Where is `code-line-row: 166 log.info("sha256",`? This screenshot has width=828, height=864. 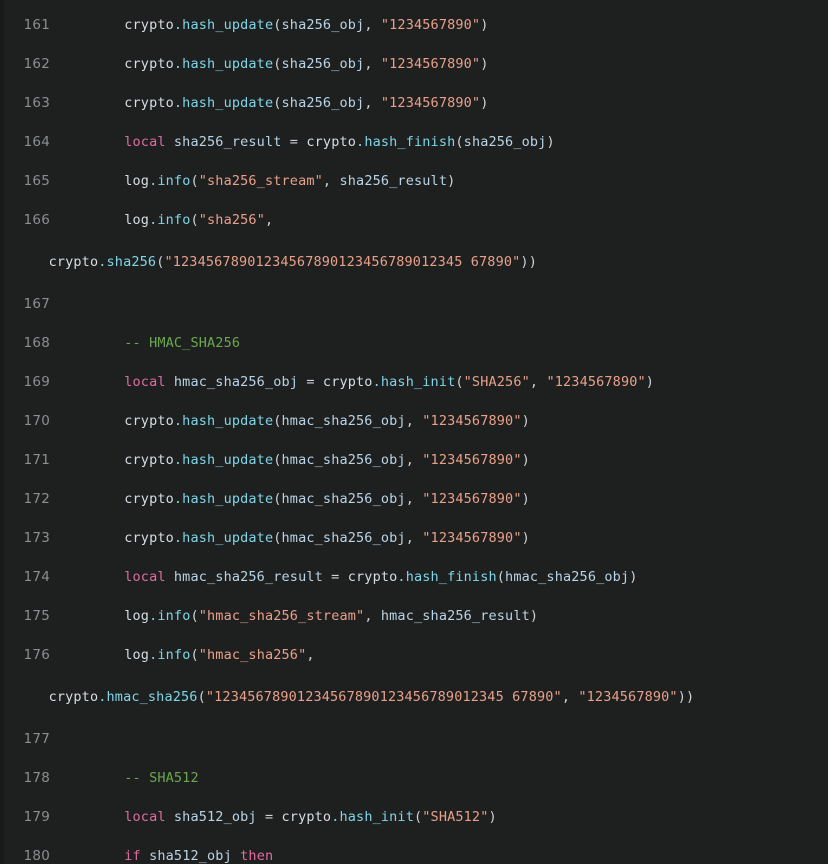
code-line-row: 166 log.info("sha256", is located at coordinates (416, 220).